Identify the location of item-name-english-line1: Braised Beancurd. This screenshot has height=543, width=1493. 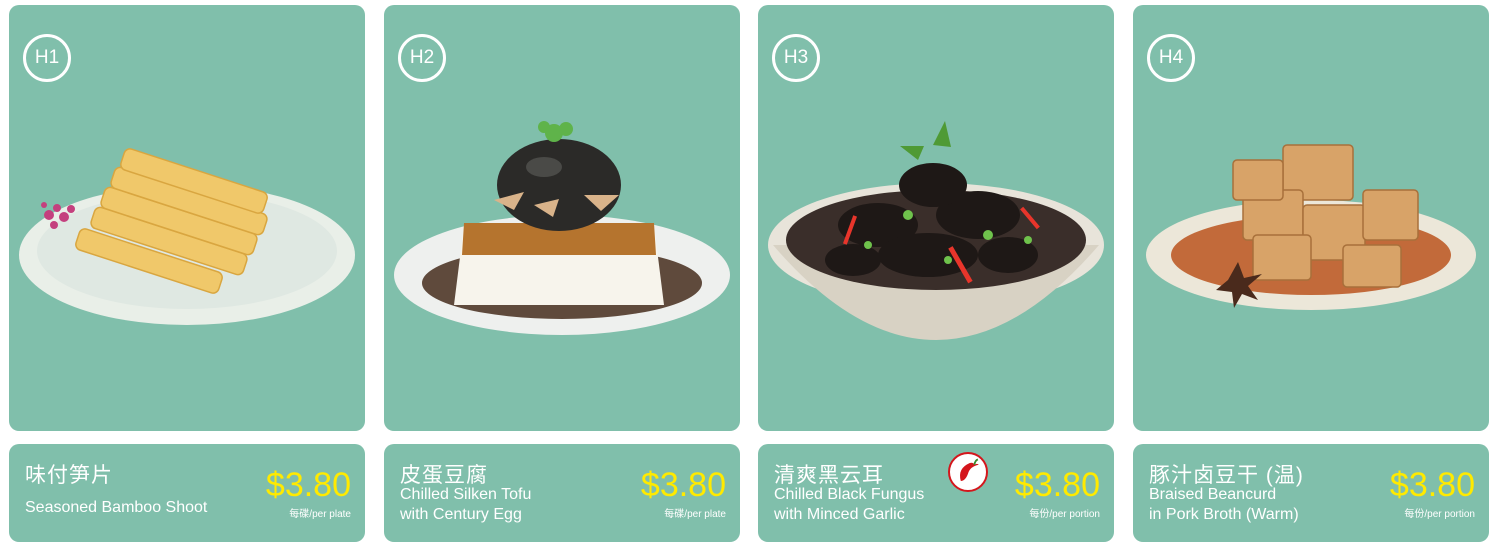
(1213, 494).